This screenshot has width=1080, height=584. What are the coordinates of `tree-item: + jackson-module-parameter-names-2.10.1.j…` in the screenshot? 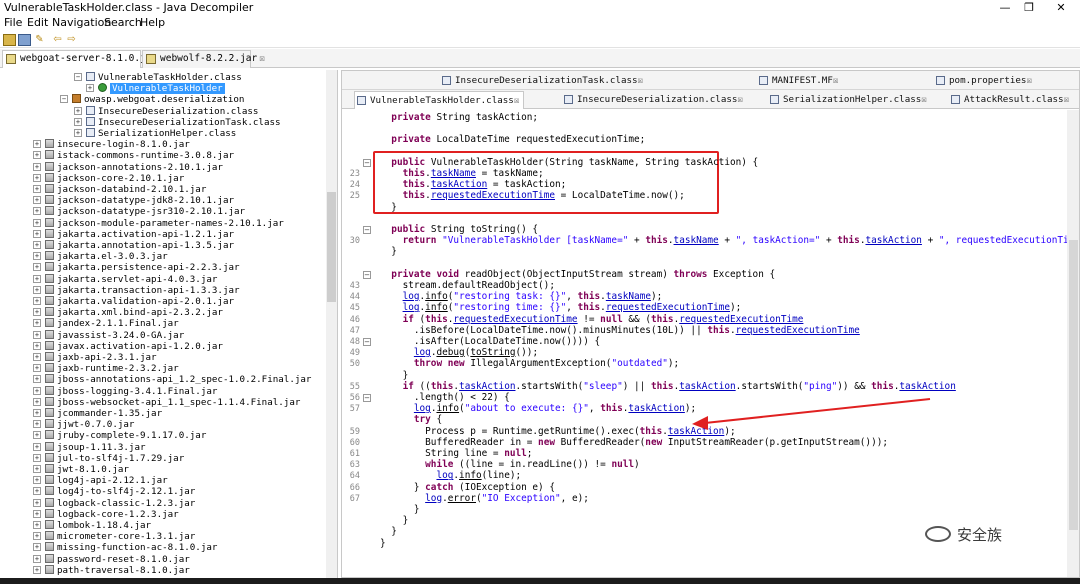 It's located at (158, 223).